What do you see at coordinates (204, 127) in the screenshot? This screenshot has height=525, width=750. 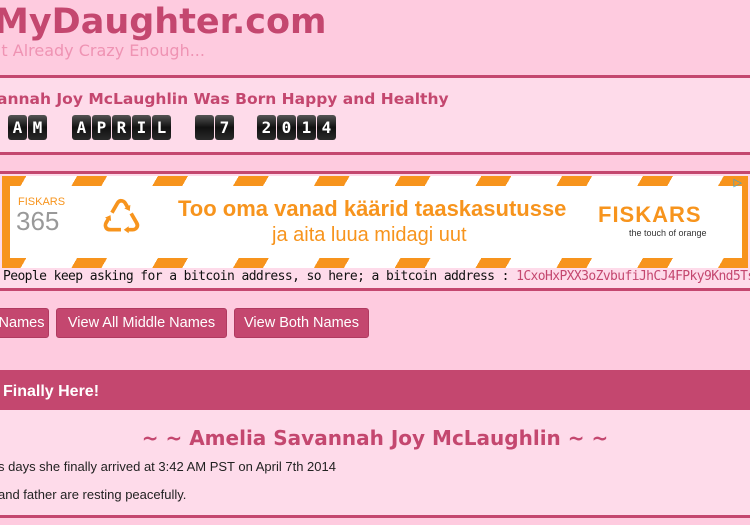 I see `tile` at bounding box center [204, 127].